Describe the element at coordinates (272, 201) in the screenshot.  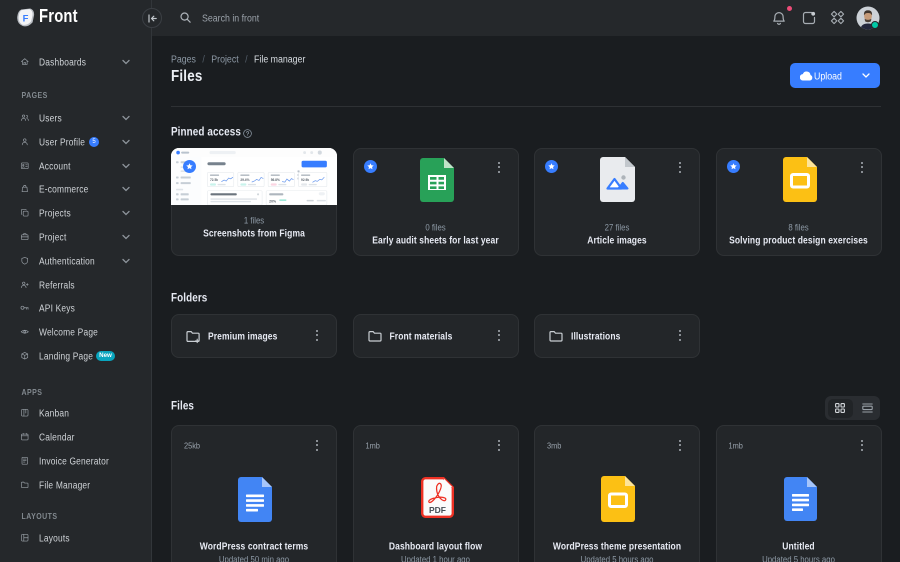
I see `svg-text: 20%` at that location.